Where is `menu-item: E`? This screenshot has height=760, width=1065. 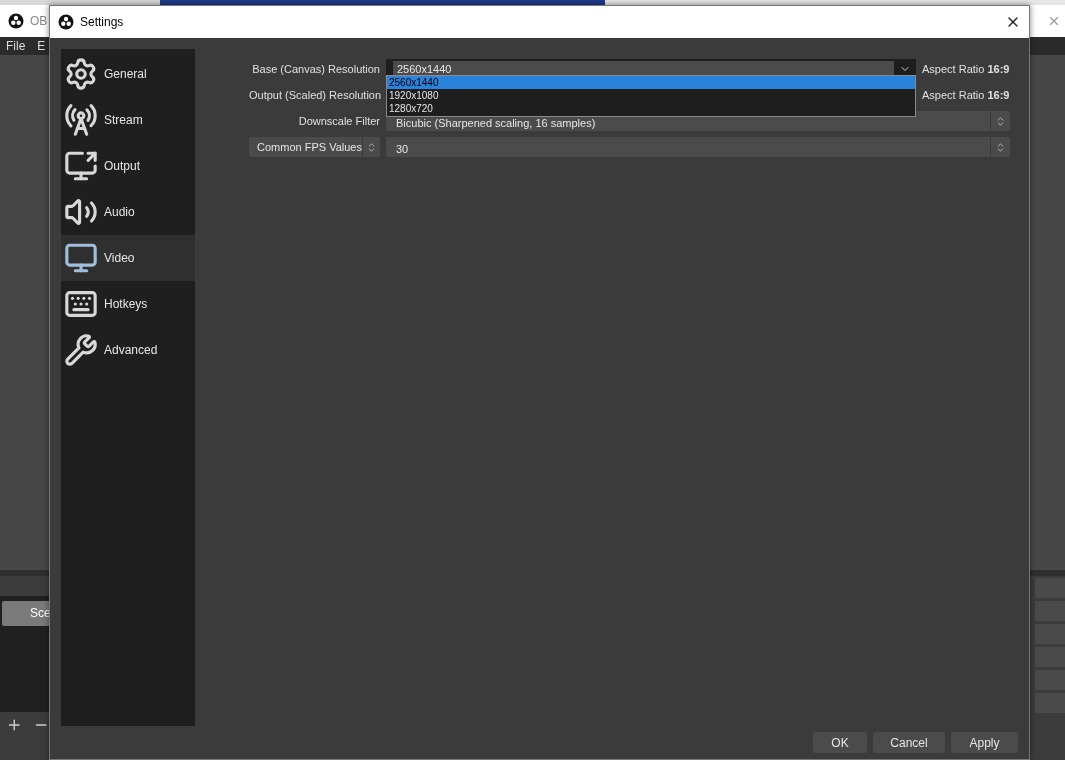 menu-item: E is located at coordinates (41, 46).